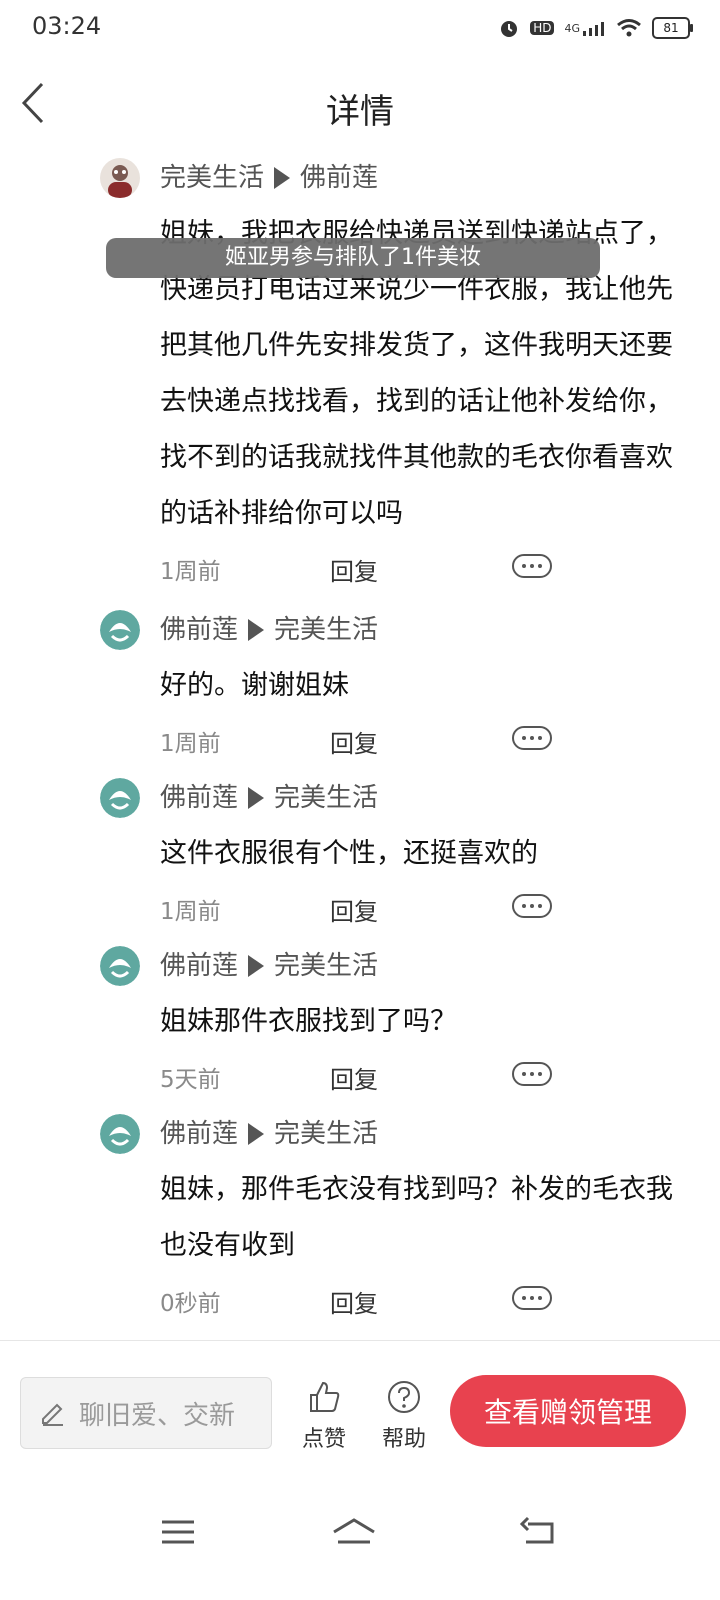  I want to click on signal-icon: 4G, so click(585, 28).